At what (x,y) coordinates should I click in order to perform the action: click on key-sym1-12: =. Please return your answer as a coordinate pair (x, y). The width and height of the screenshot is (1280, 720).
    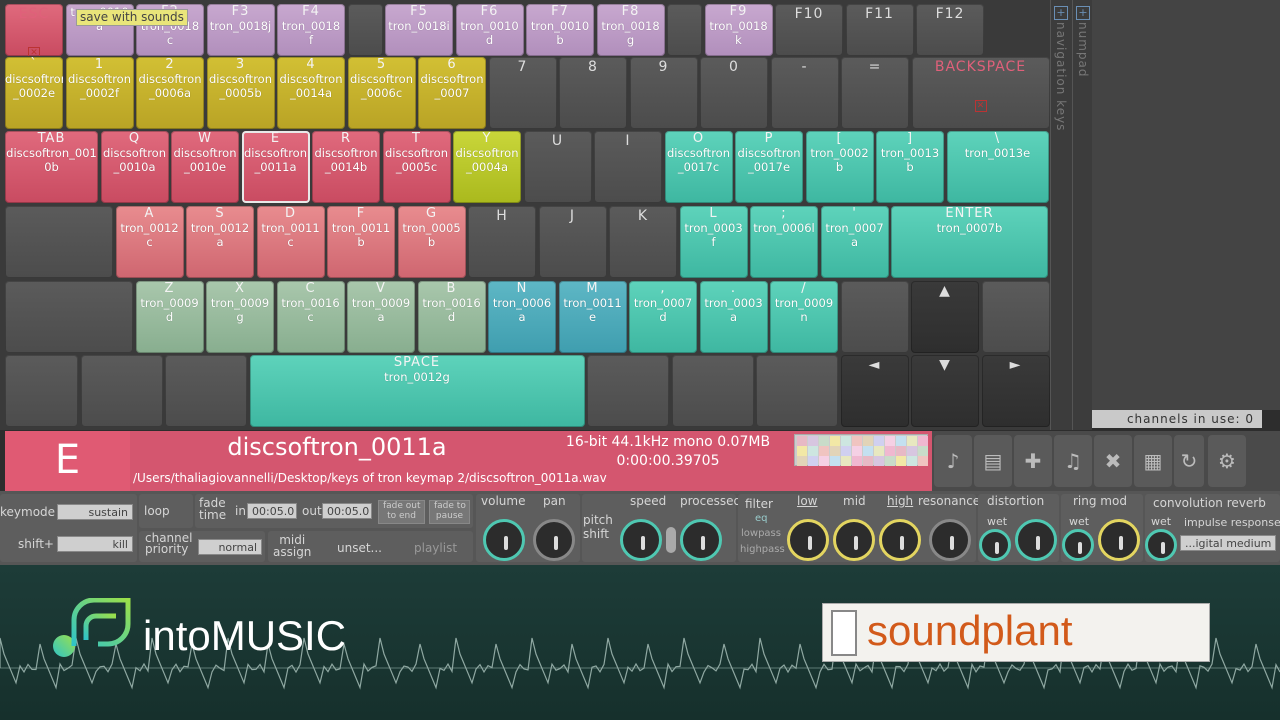
    Looking at the image, I should click on (875, 93).